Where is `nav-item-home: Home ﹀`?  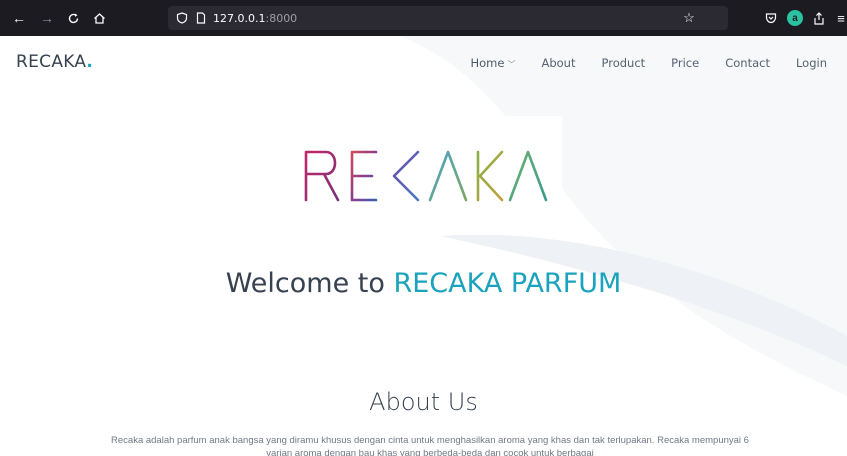 nav-item-home: Home ﹀ is located at coordinates (493, 63).